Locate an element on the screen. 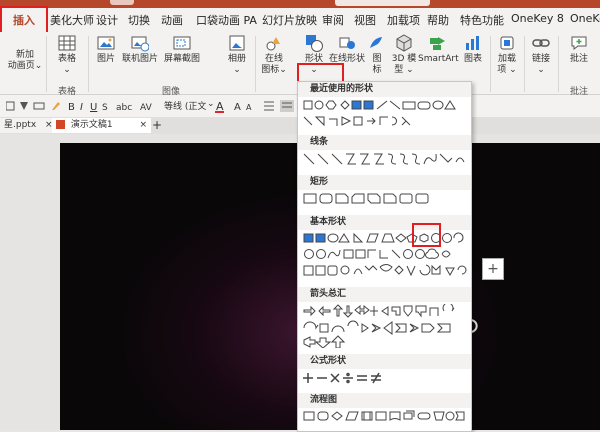  link-label: 链接 ⌄ is located at coordinates (540, 64).